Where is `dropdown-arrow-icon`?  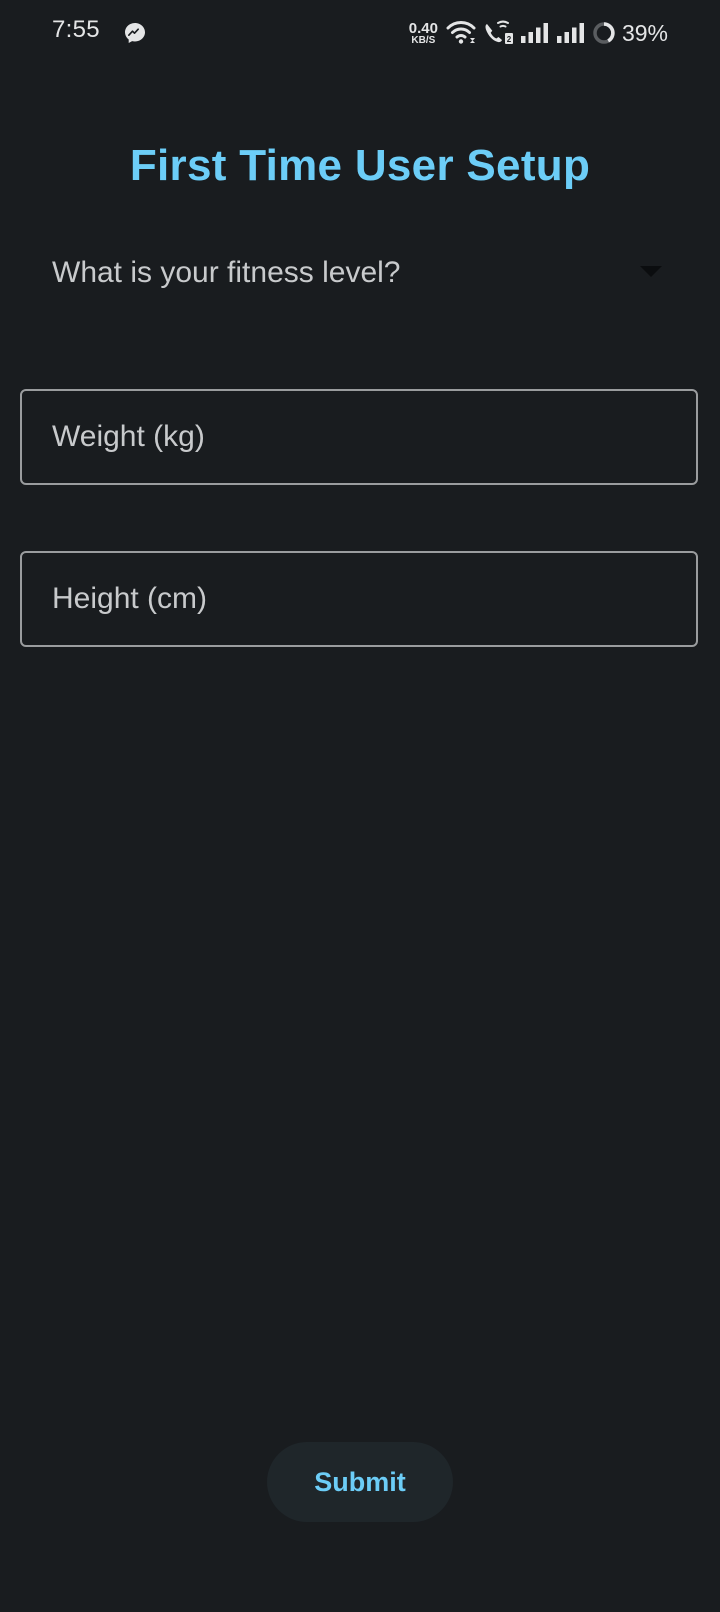
dropdown-arrow-icon is located at coordinates (651, 271).